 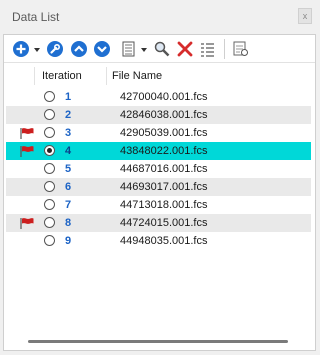 I want to click on window-title: Data List, so click(x=36, y=17).